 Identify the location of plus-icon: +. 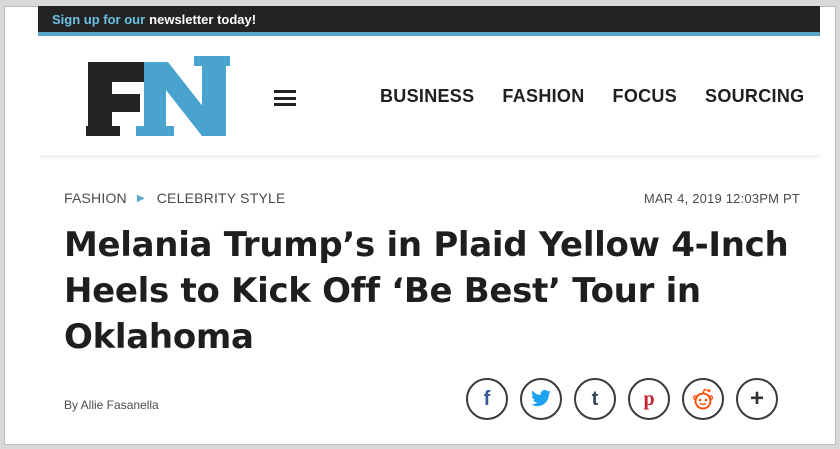
(756, 398).